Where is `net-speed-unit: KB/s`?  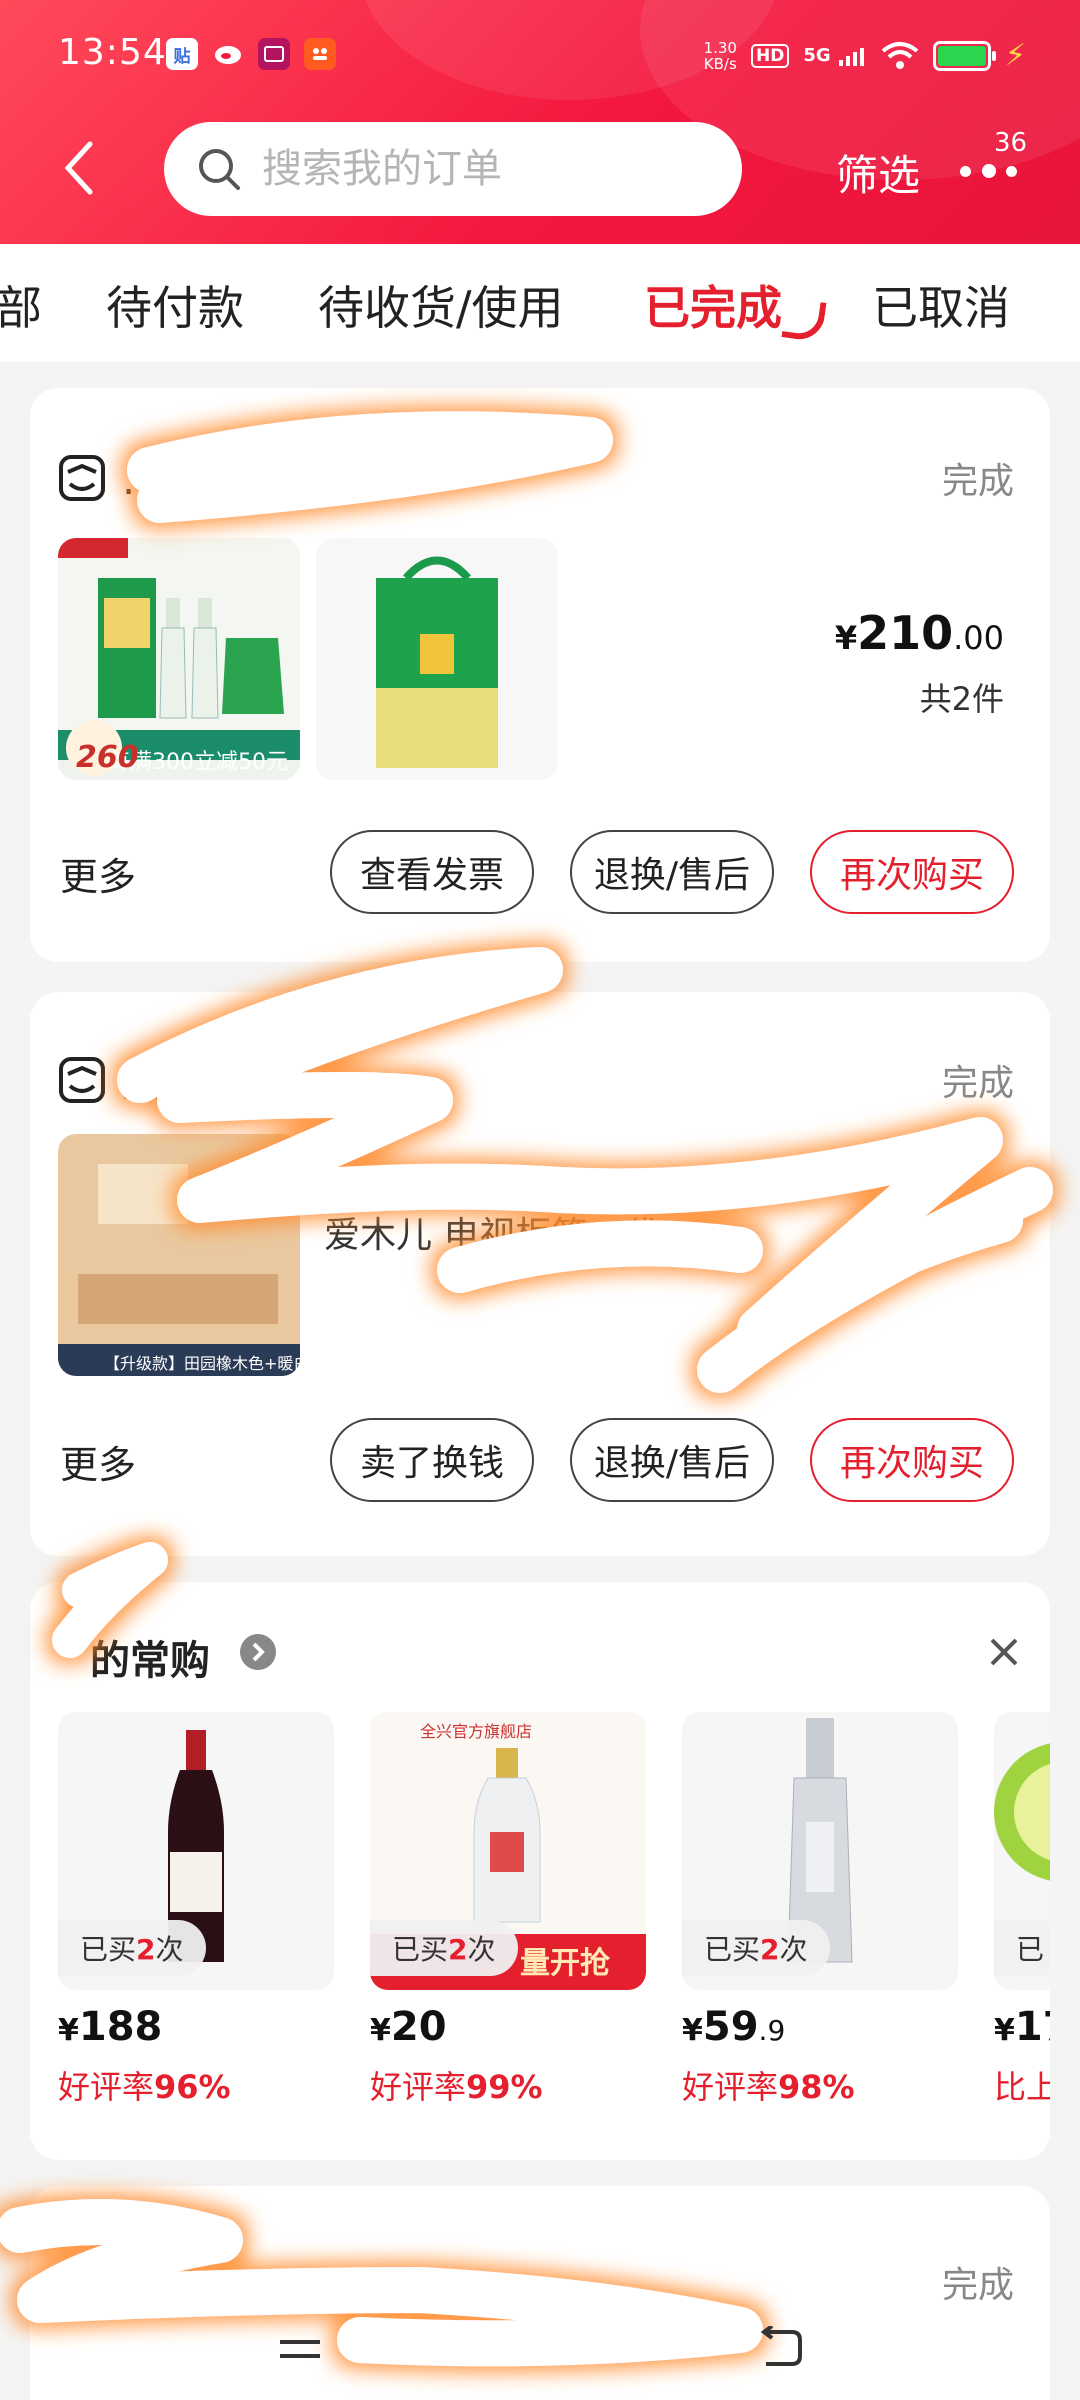 net-speed-unit: KB/s is located at coordinates (720, 63).